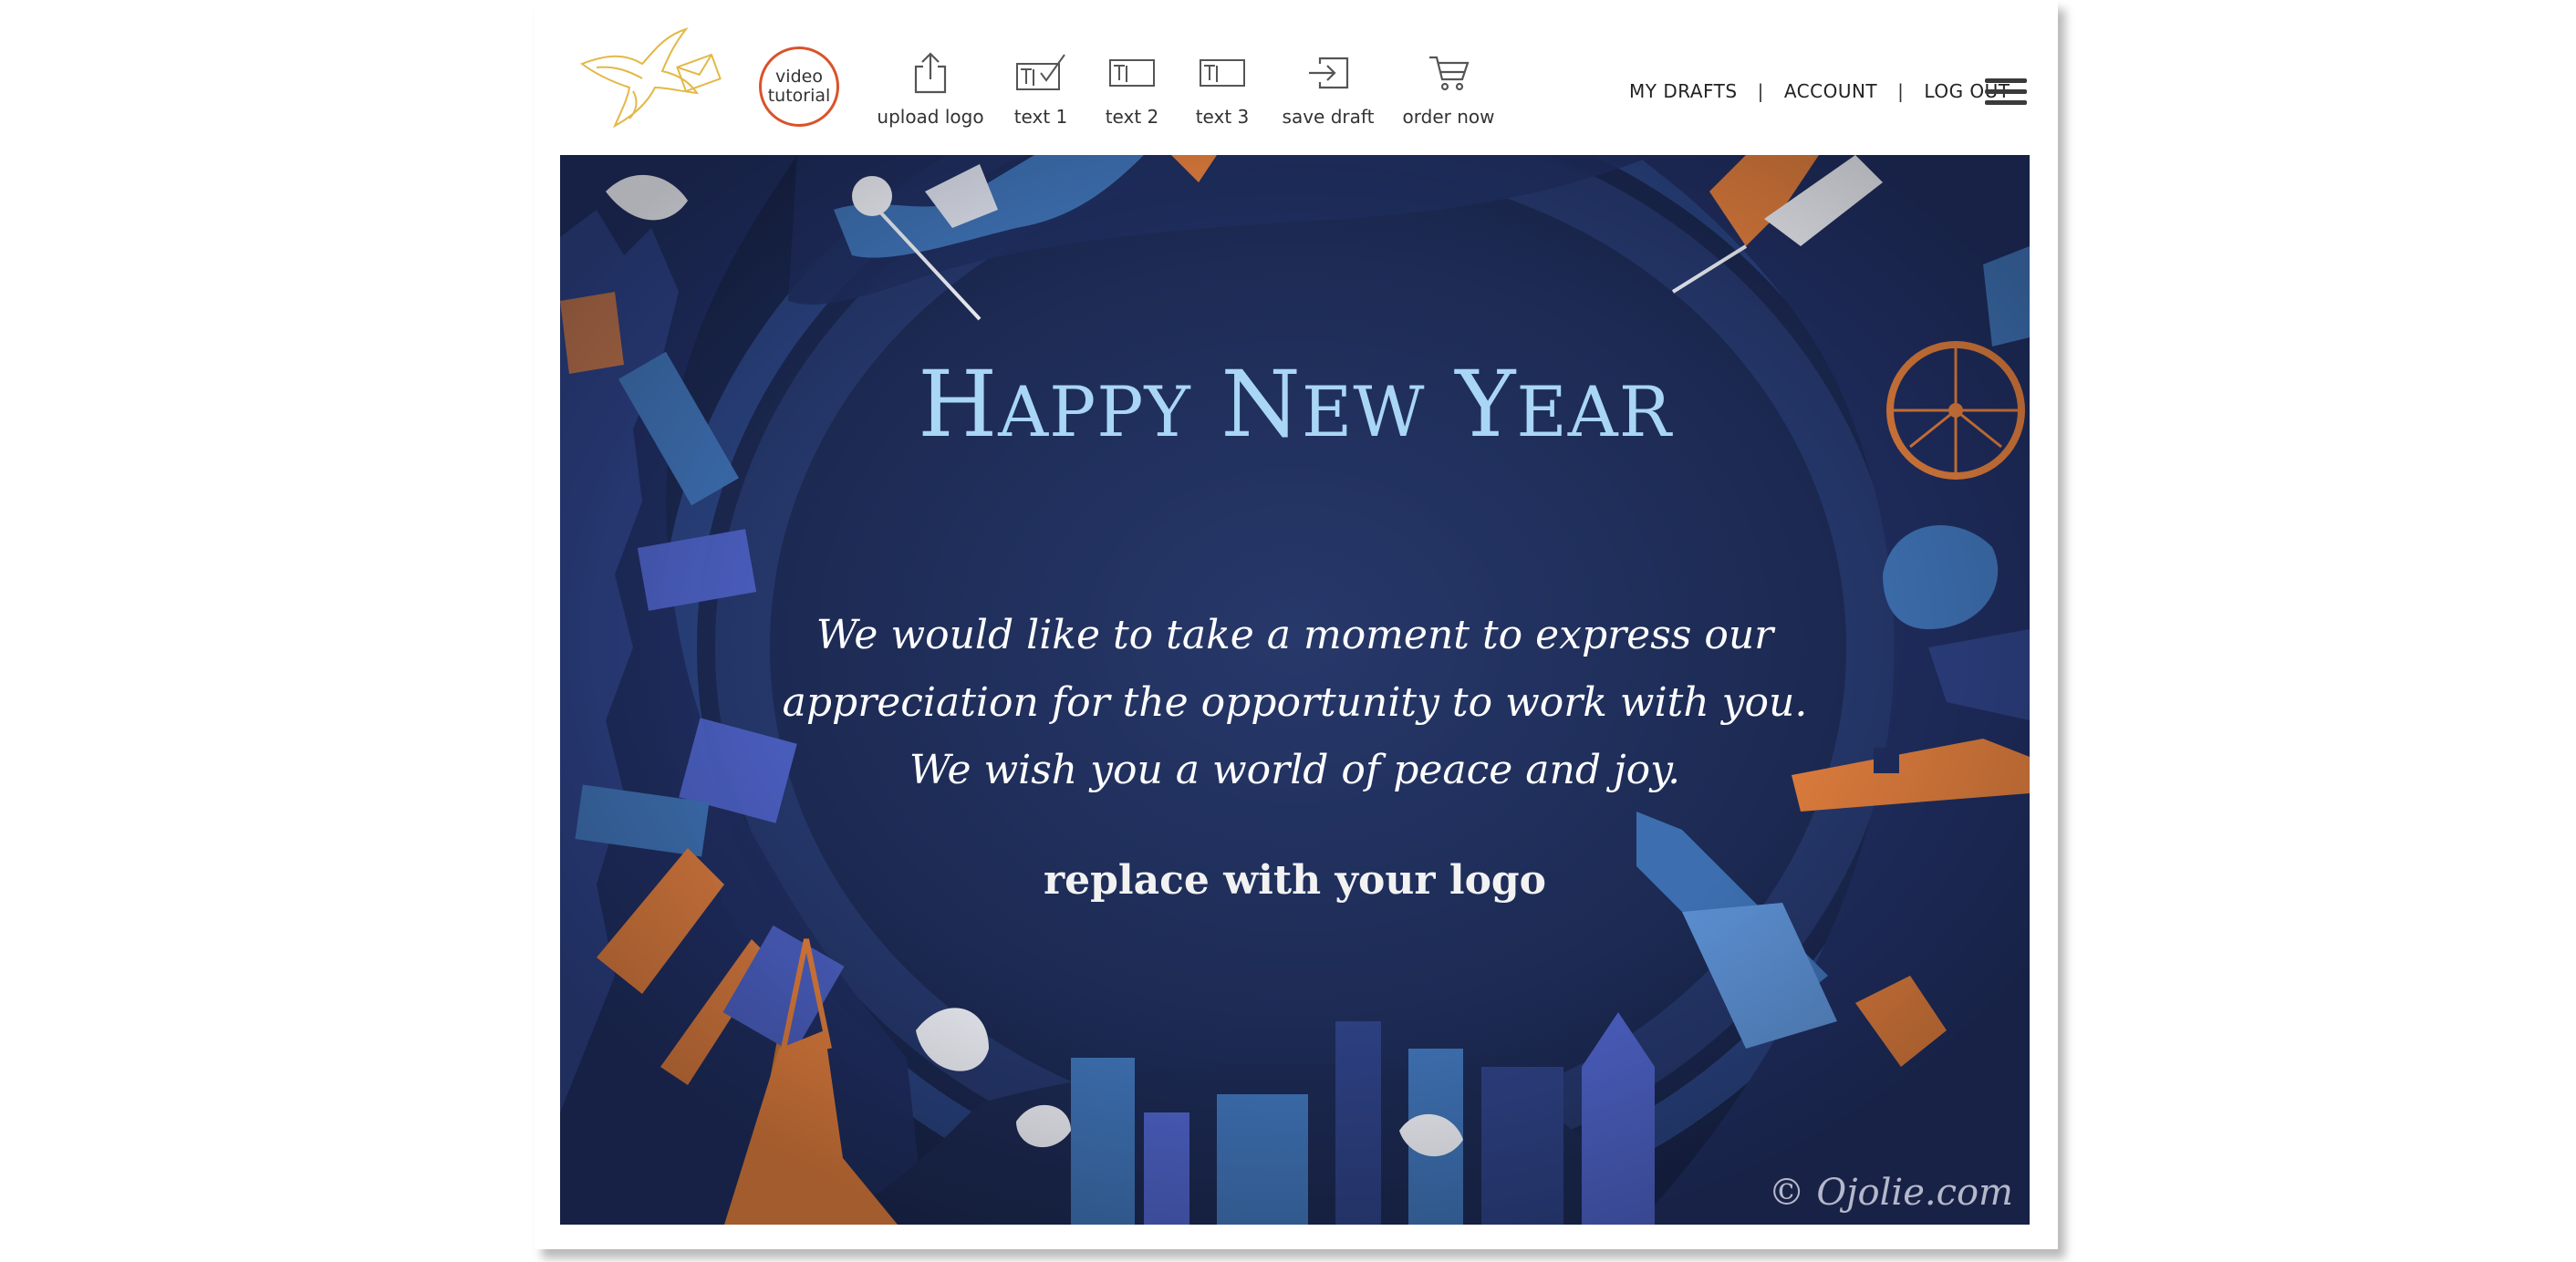 The image size is (2576, 1262). Describe the element at coordinates (1890, 1193) in the screenshot. I see `copyright-watermark: © Ojolie.com` at that location.